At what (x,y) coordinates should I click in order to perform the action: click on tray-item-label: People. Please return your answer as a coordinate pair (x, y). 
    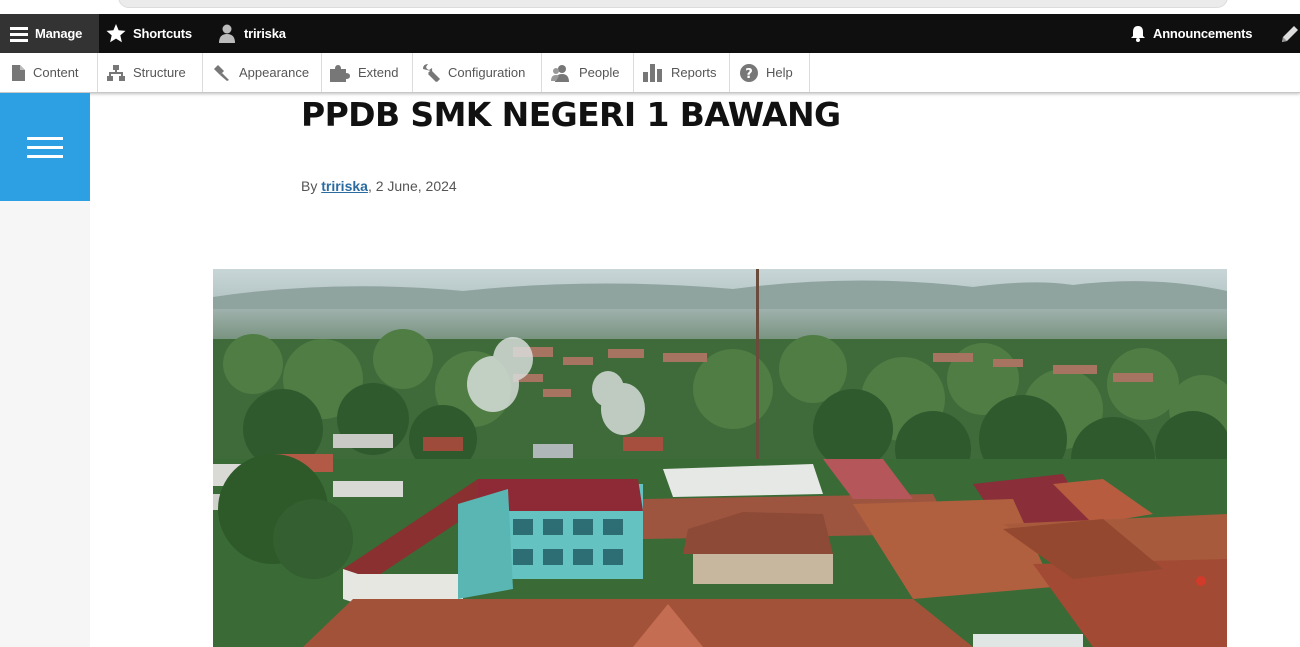
    Looking at the image, I should click on (599, 72).